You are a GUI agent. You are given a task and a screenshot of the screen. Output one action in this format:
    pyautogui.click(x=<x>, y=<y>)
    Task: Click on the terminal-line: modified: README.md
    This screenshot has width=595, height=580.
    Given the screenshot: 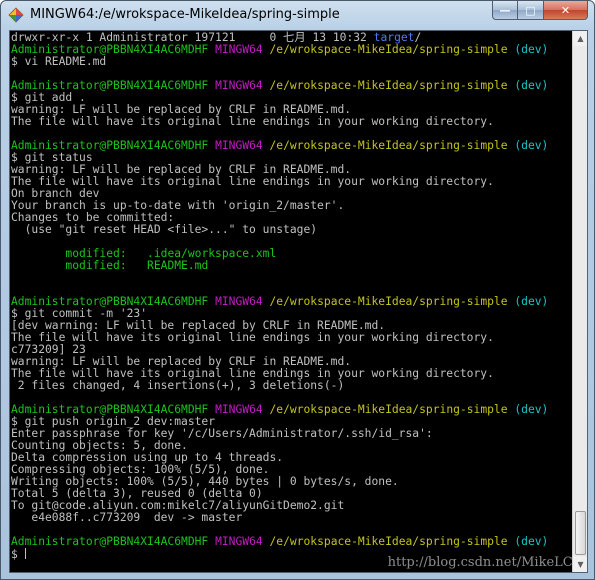 What is the action you would take?
    pyautogui.click(x=292, y=266)
    